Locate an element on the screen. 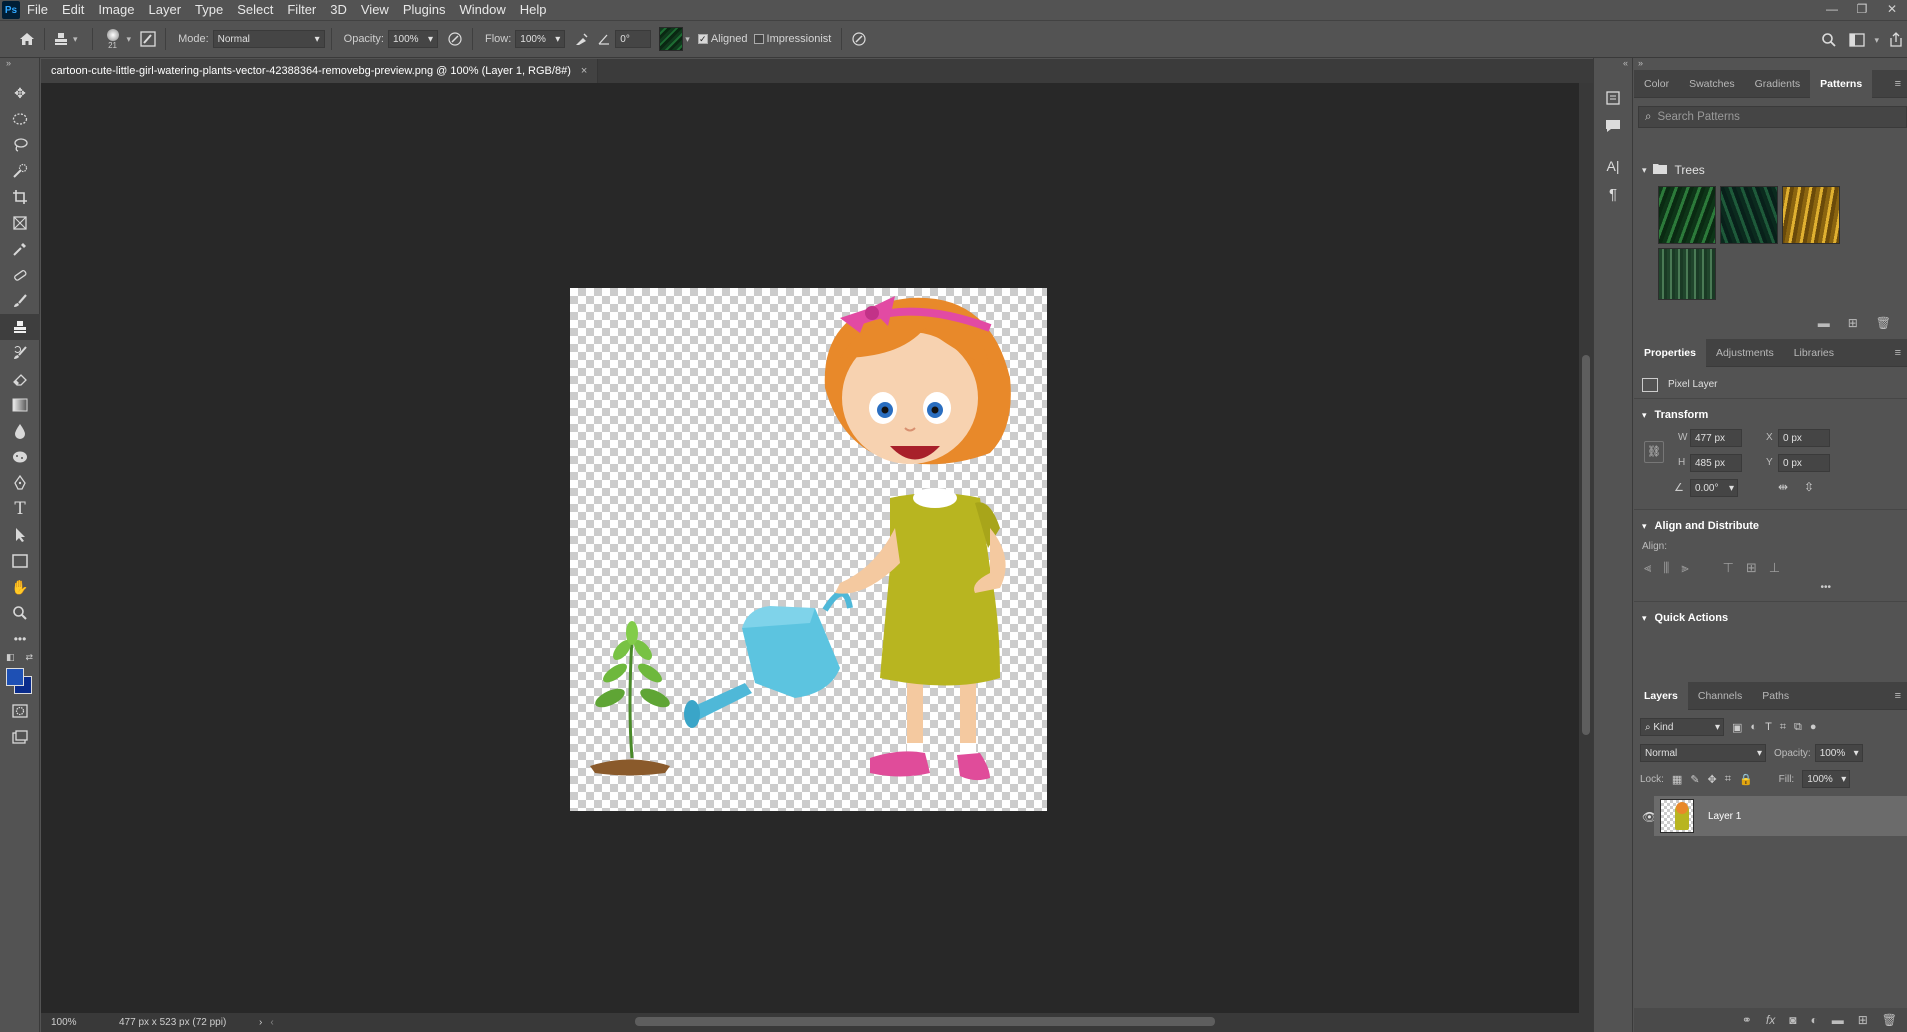  height-input: 485 px is located at coordinates (1716, 463).